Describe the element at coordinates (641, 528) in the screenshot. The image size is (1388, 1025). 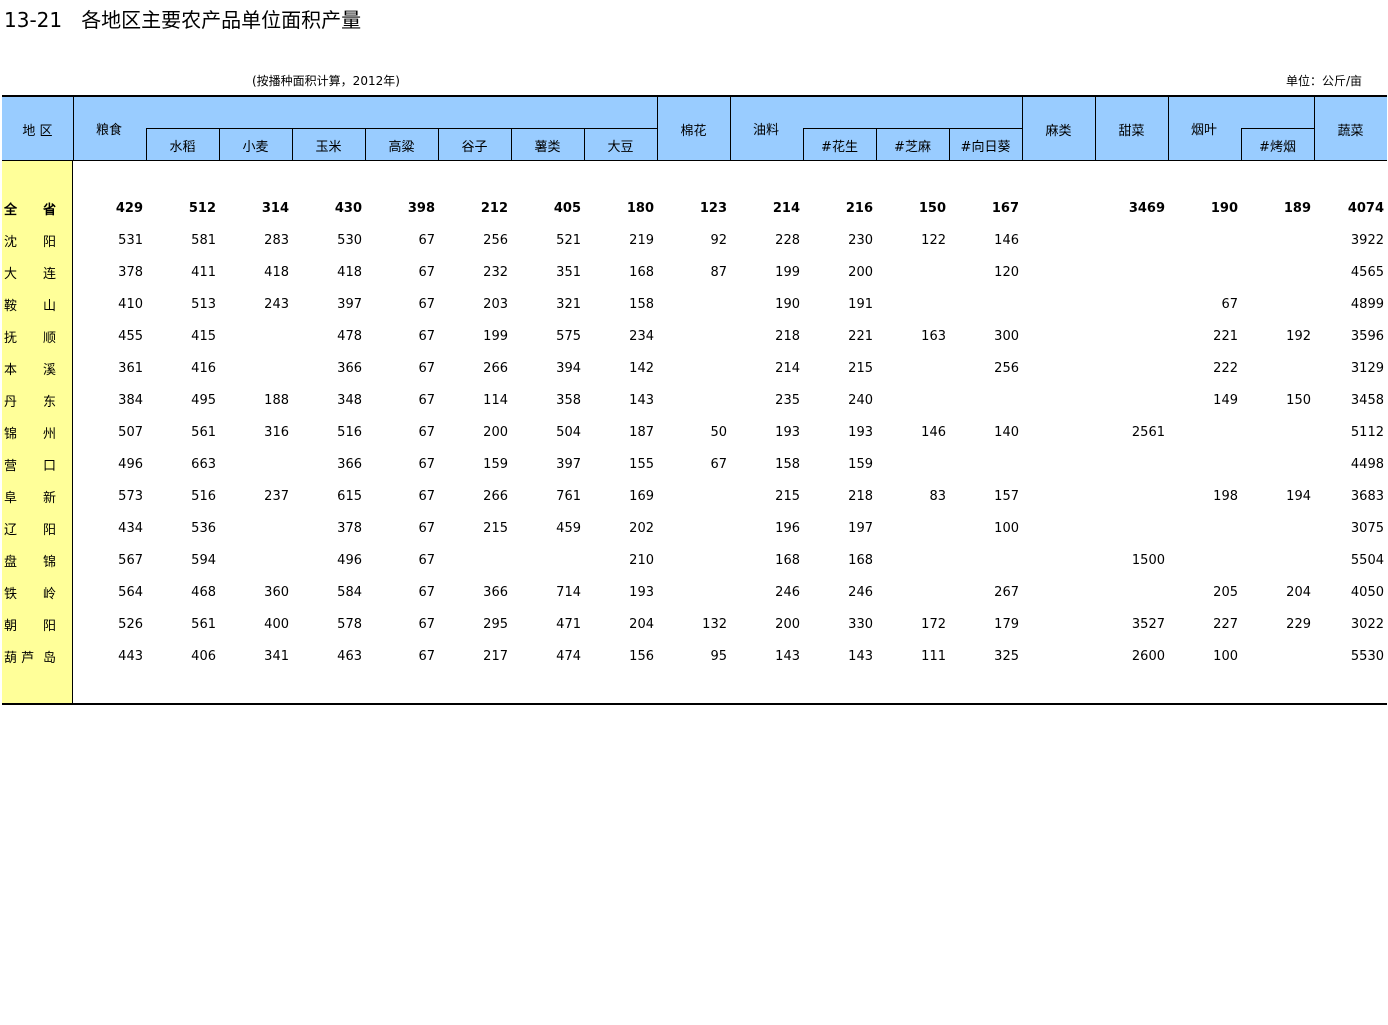
I see `table-cell: 202` at that location.